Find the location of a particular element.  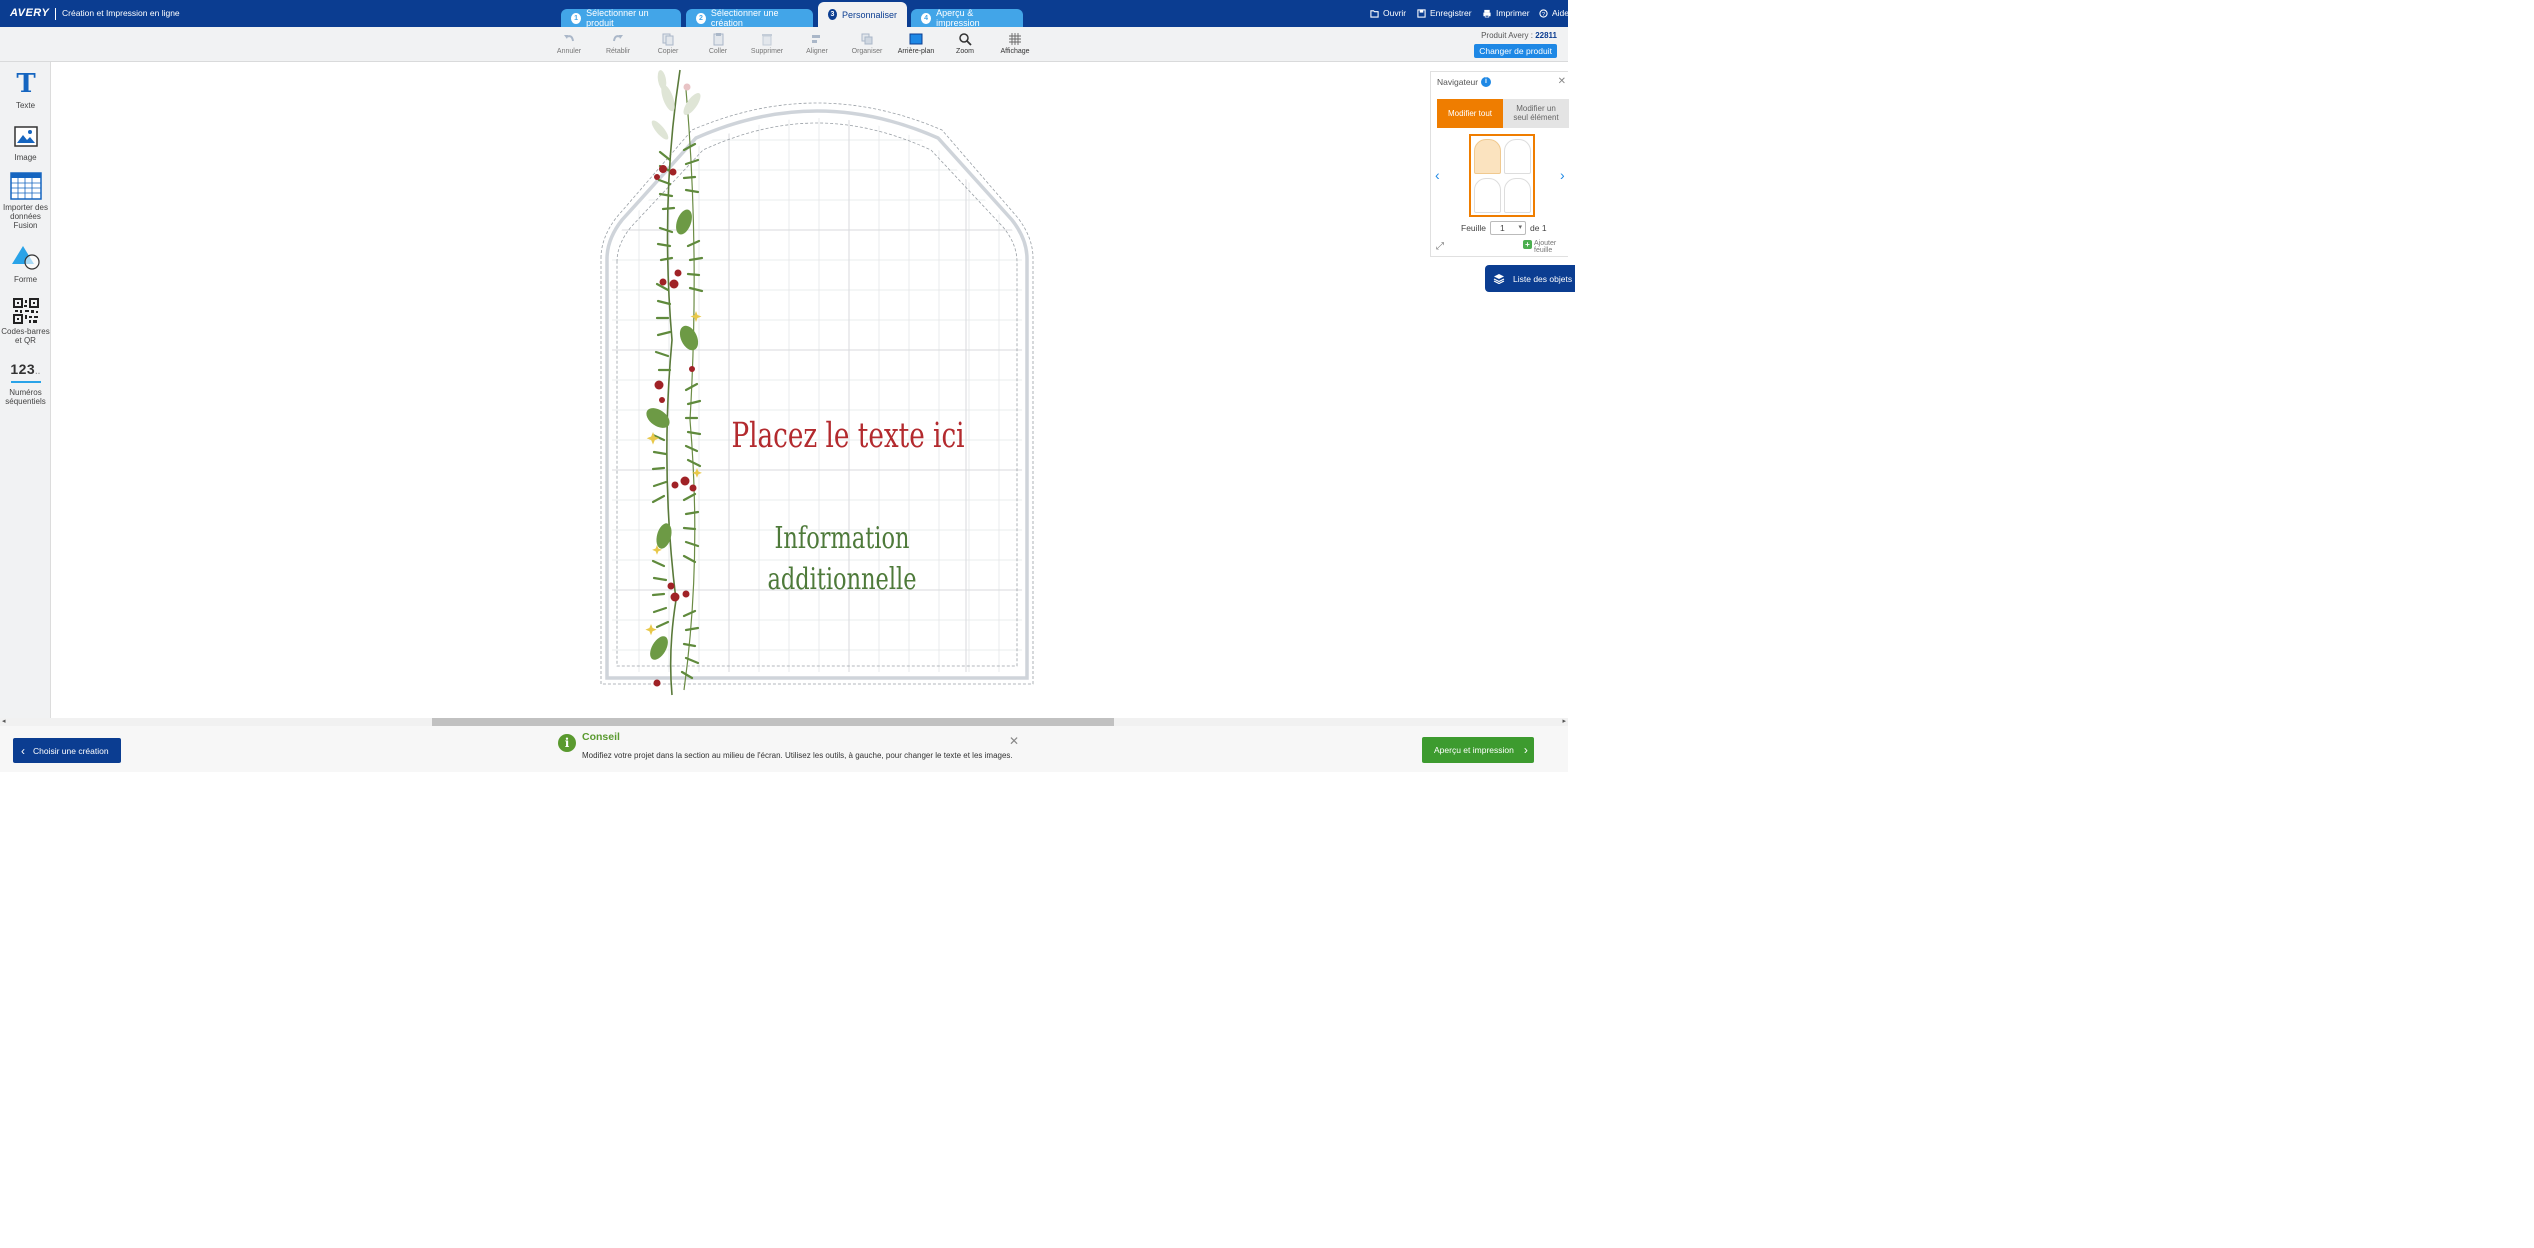

background-button: Arrière-plan is located at coordinates (916, 43).